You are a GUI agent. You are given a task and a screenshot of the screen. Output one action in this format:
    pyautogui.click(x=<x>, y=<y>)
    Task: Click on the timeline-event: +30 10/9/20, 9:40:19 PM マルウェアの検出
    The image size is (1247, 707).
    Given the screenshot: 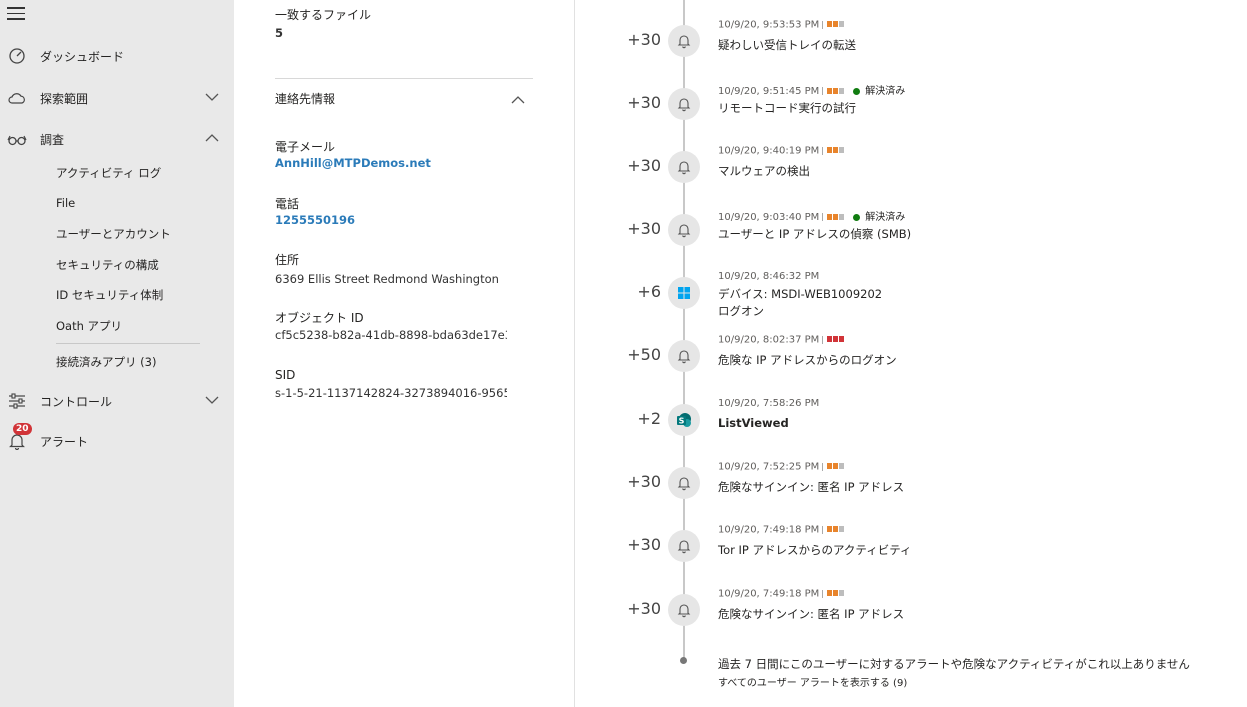 What is the action you would take?
    pyautogui.click(x=911, y=169)
    